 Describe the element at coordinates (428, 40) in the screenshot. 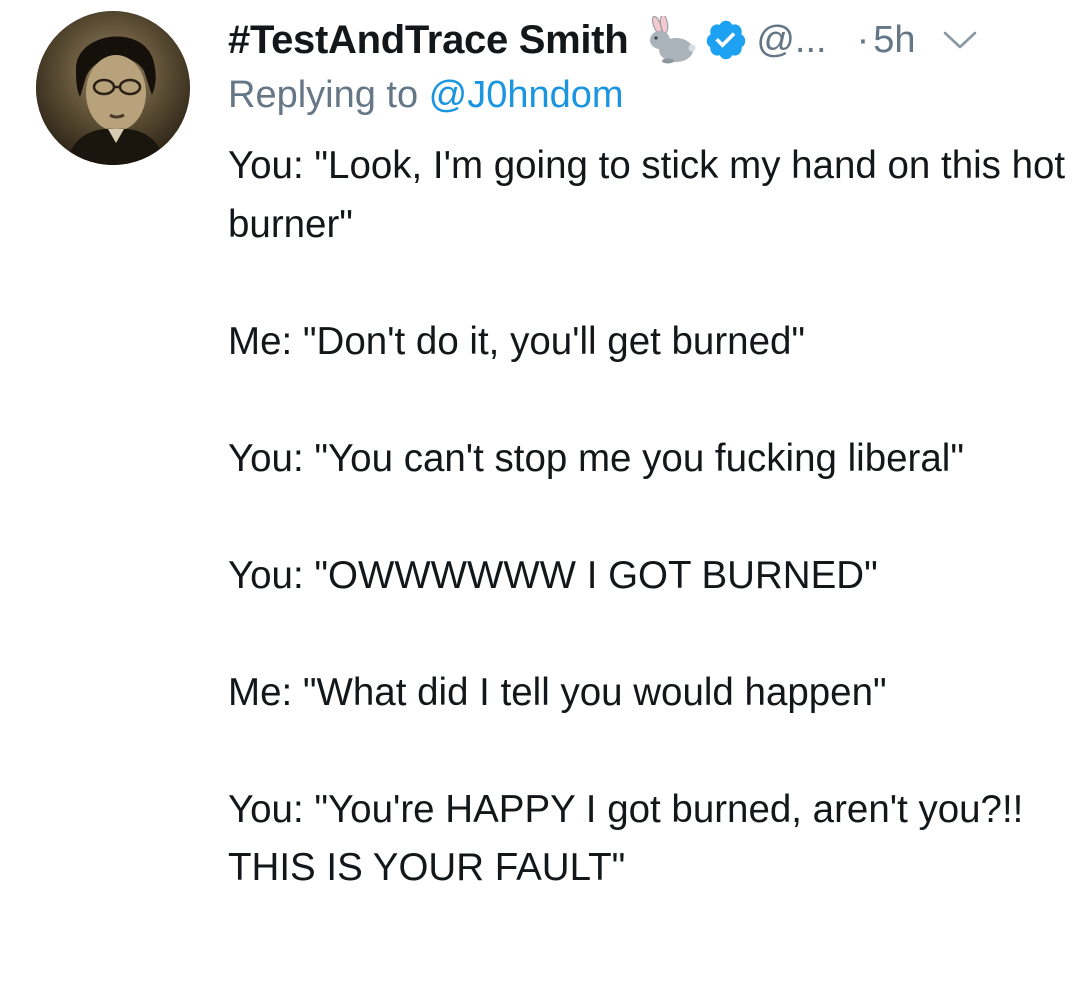

I see `display-name: #TestAndTrace Smith` at that location.